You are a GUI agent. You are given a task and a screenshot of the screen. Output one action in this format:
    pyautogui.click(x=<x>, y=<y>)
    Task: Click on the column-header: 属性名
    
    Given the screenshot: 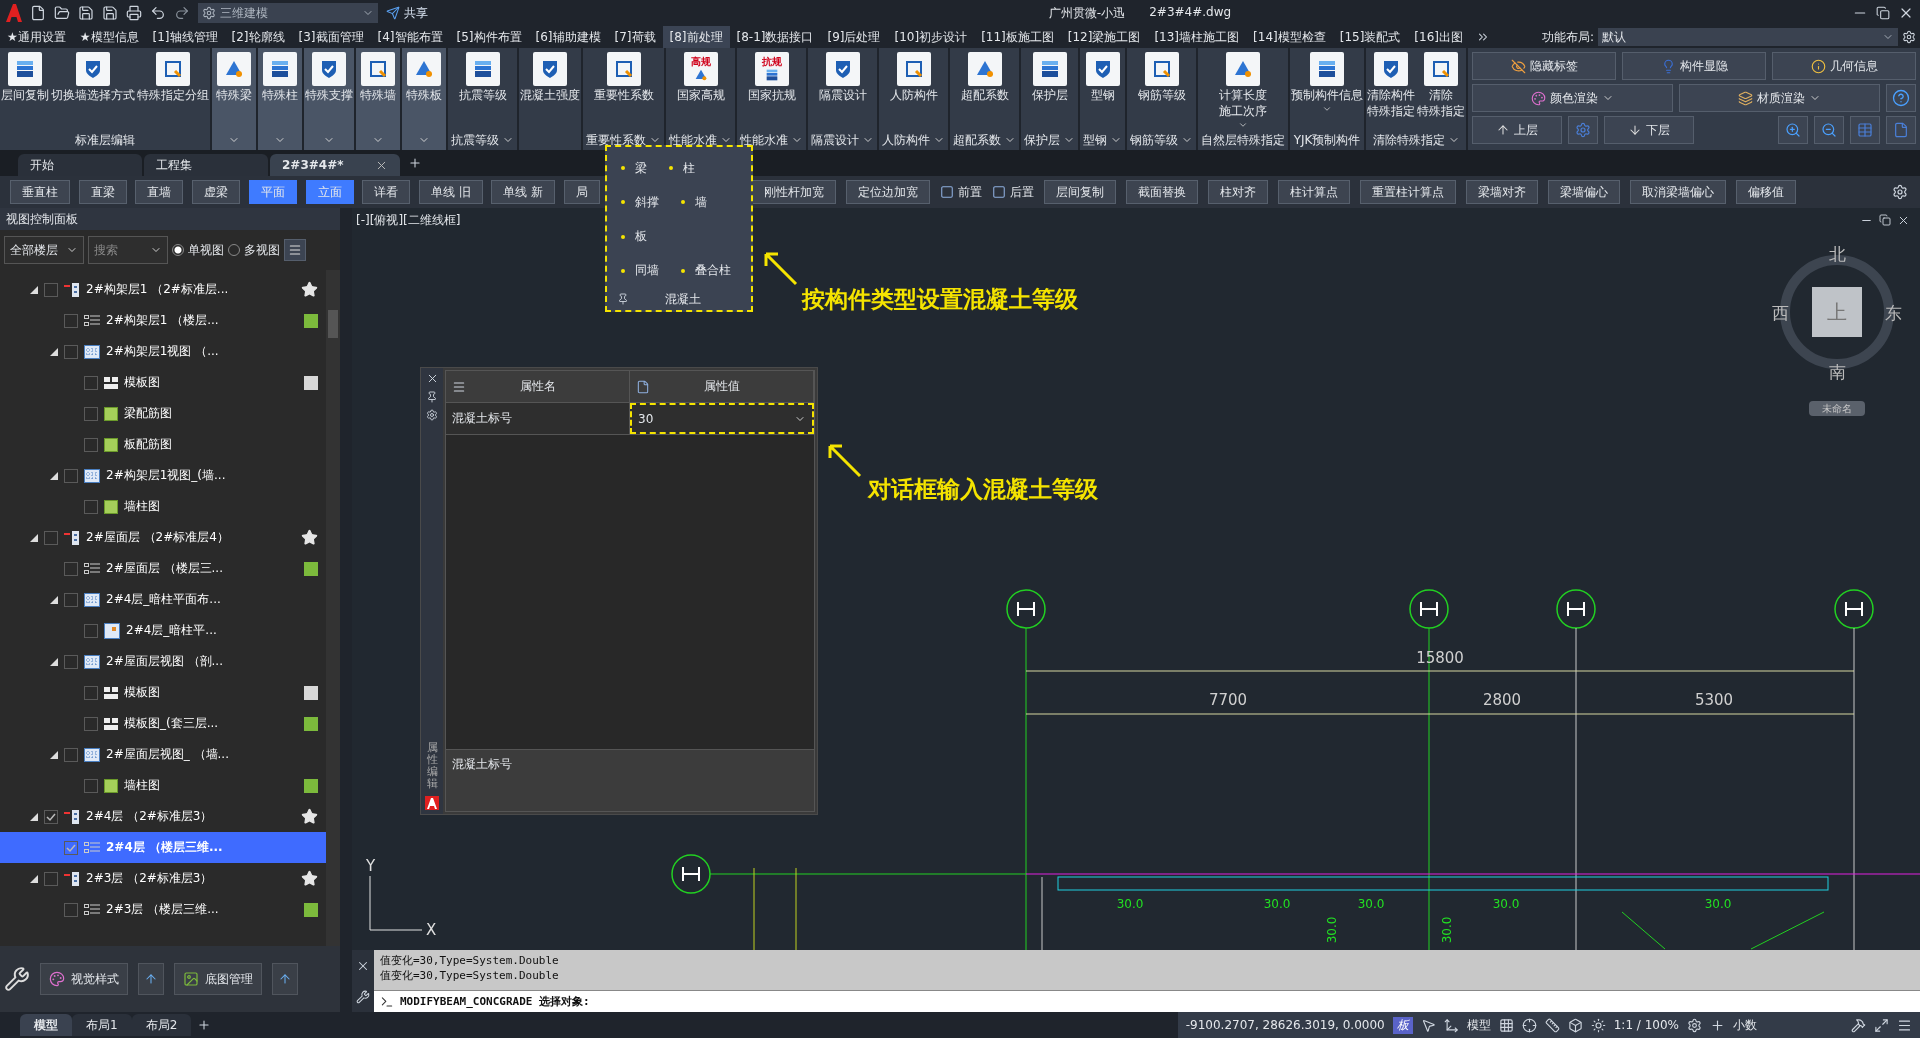 What is the action you would take?
    pyautogui.click(x=538, y=386)
    